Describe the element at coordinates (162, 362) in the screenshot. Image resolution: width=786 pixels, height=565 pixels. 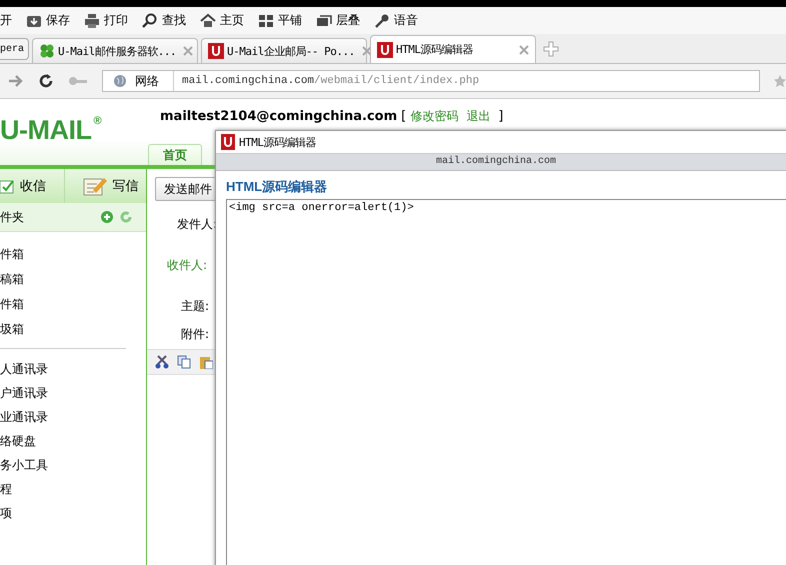
I see `scissors-icon` at that location.